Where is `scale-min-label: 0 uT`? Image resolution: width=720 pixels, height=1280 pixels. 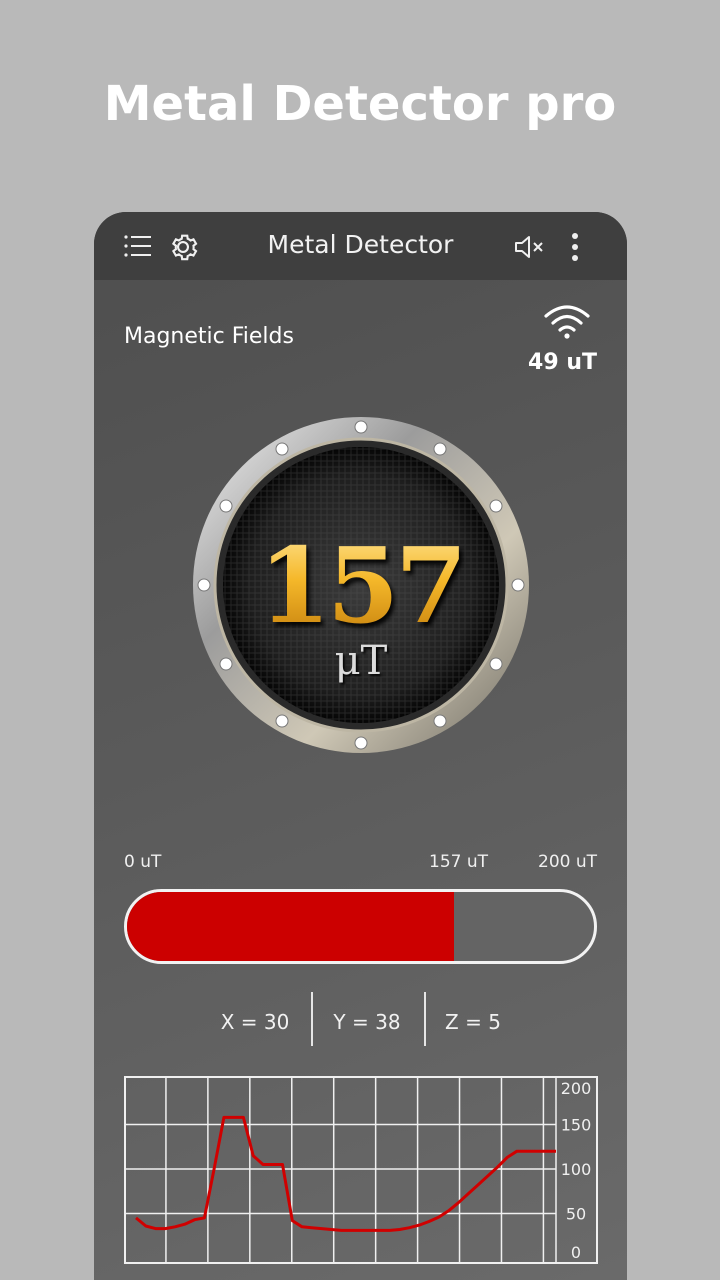
scale-min-label: 0 uT is located at coordinates (143, 862).